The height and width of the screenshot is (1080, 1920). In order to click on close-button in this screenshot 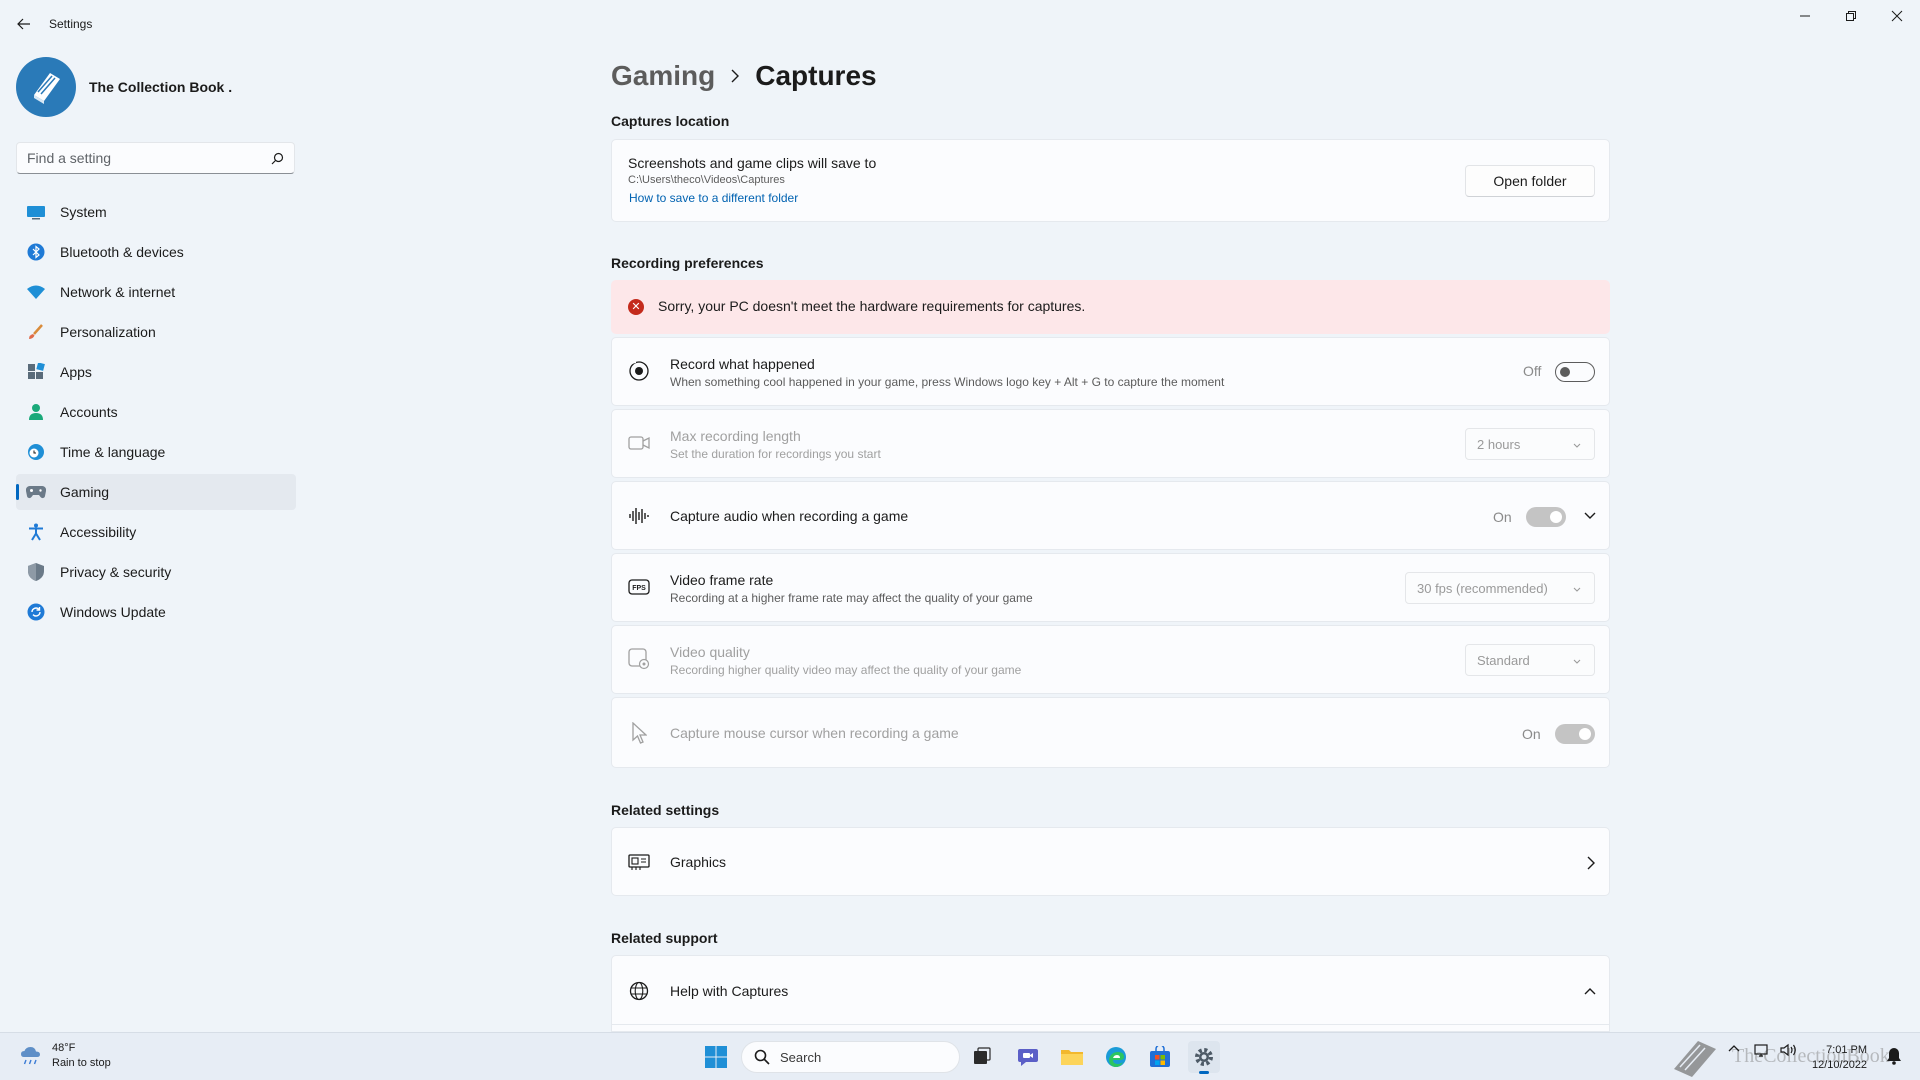, I will do `click(1897, 16)`.